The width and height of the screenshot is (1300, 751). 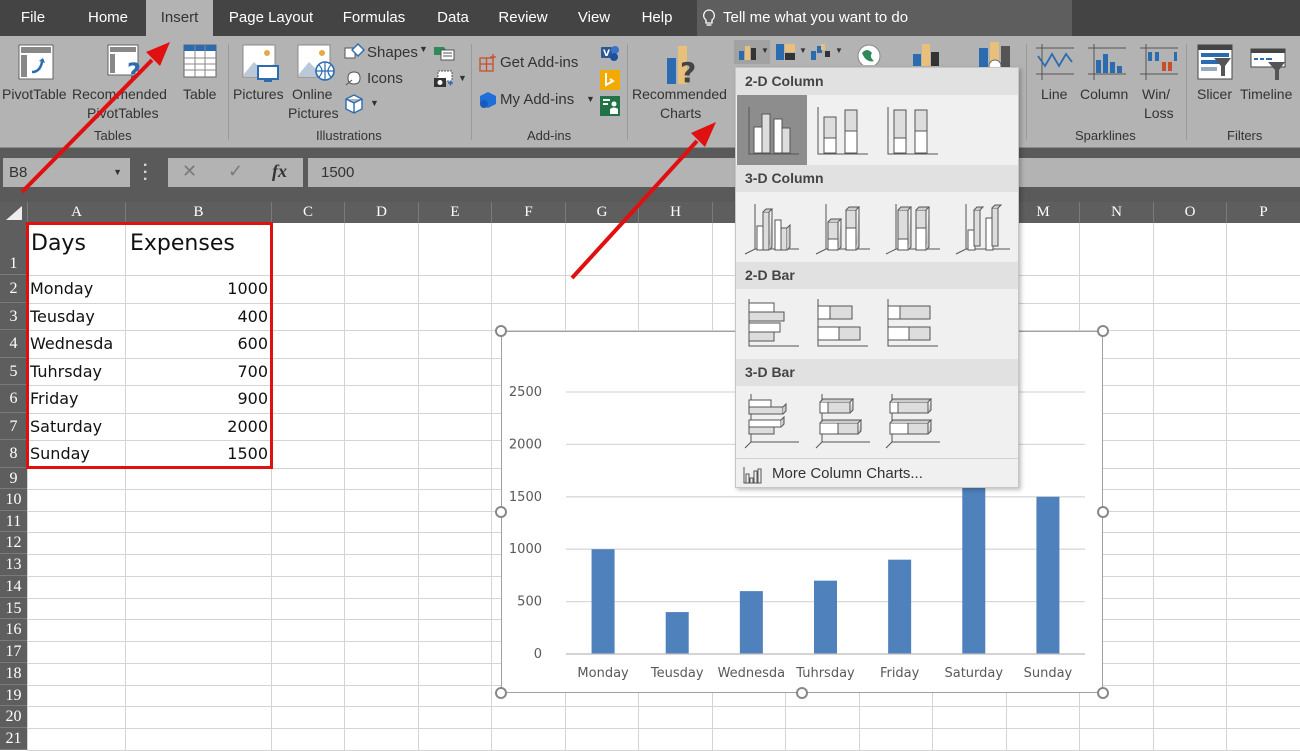 I want to click on tab-view: View, so click(x=594, y=18).